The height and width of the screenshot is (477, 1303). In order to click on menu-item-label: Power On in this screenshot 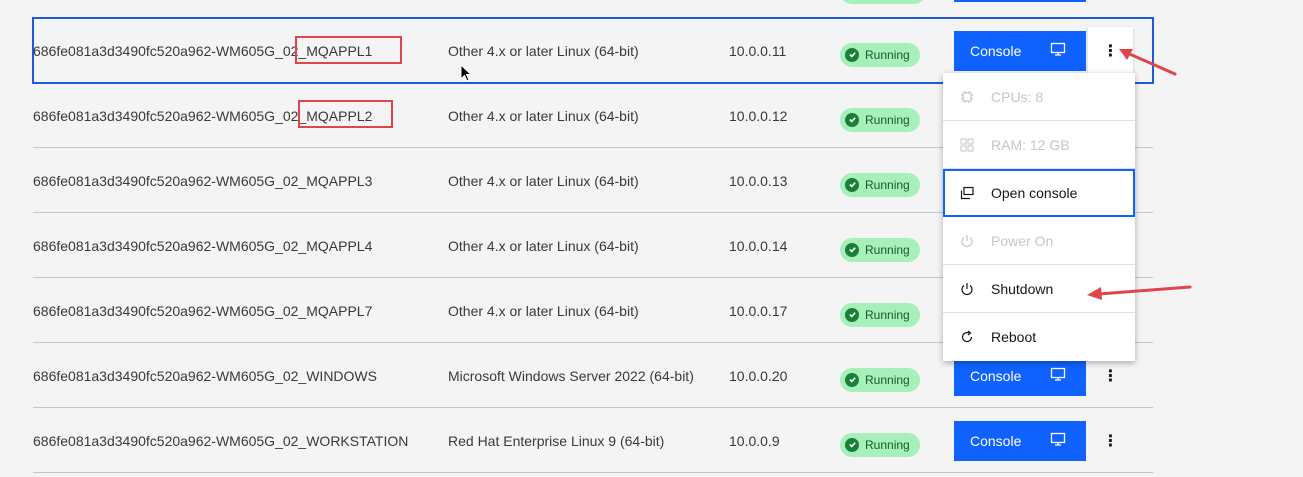, I will do `click(1022, 240)`.